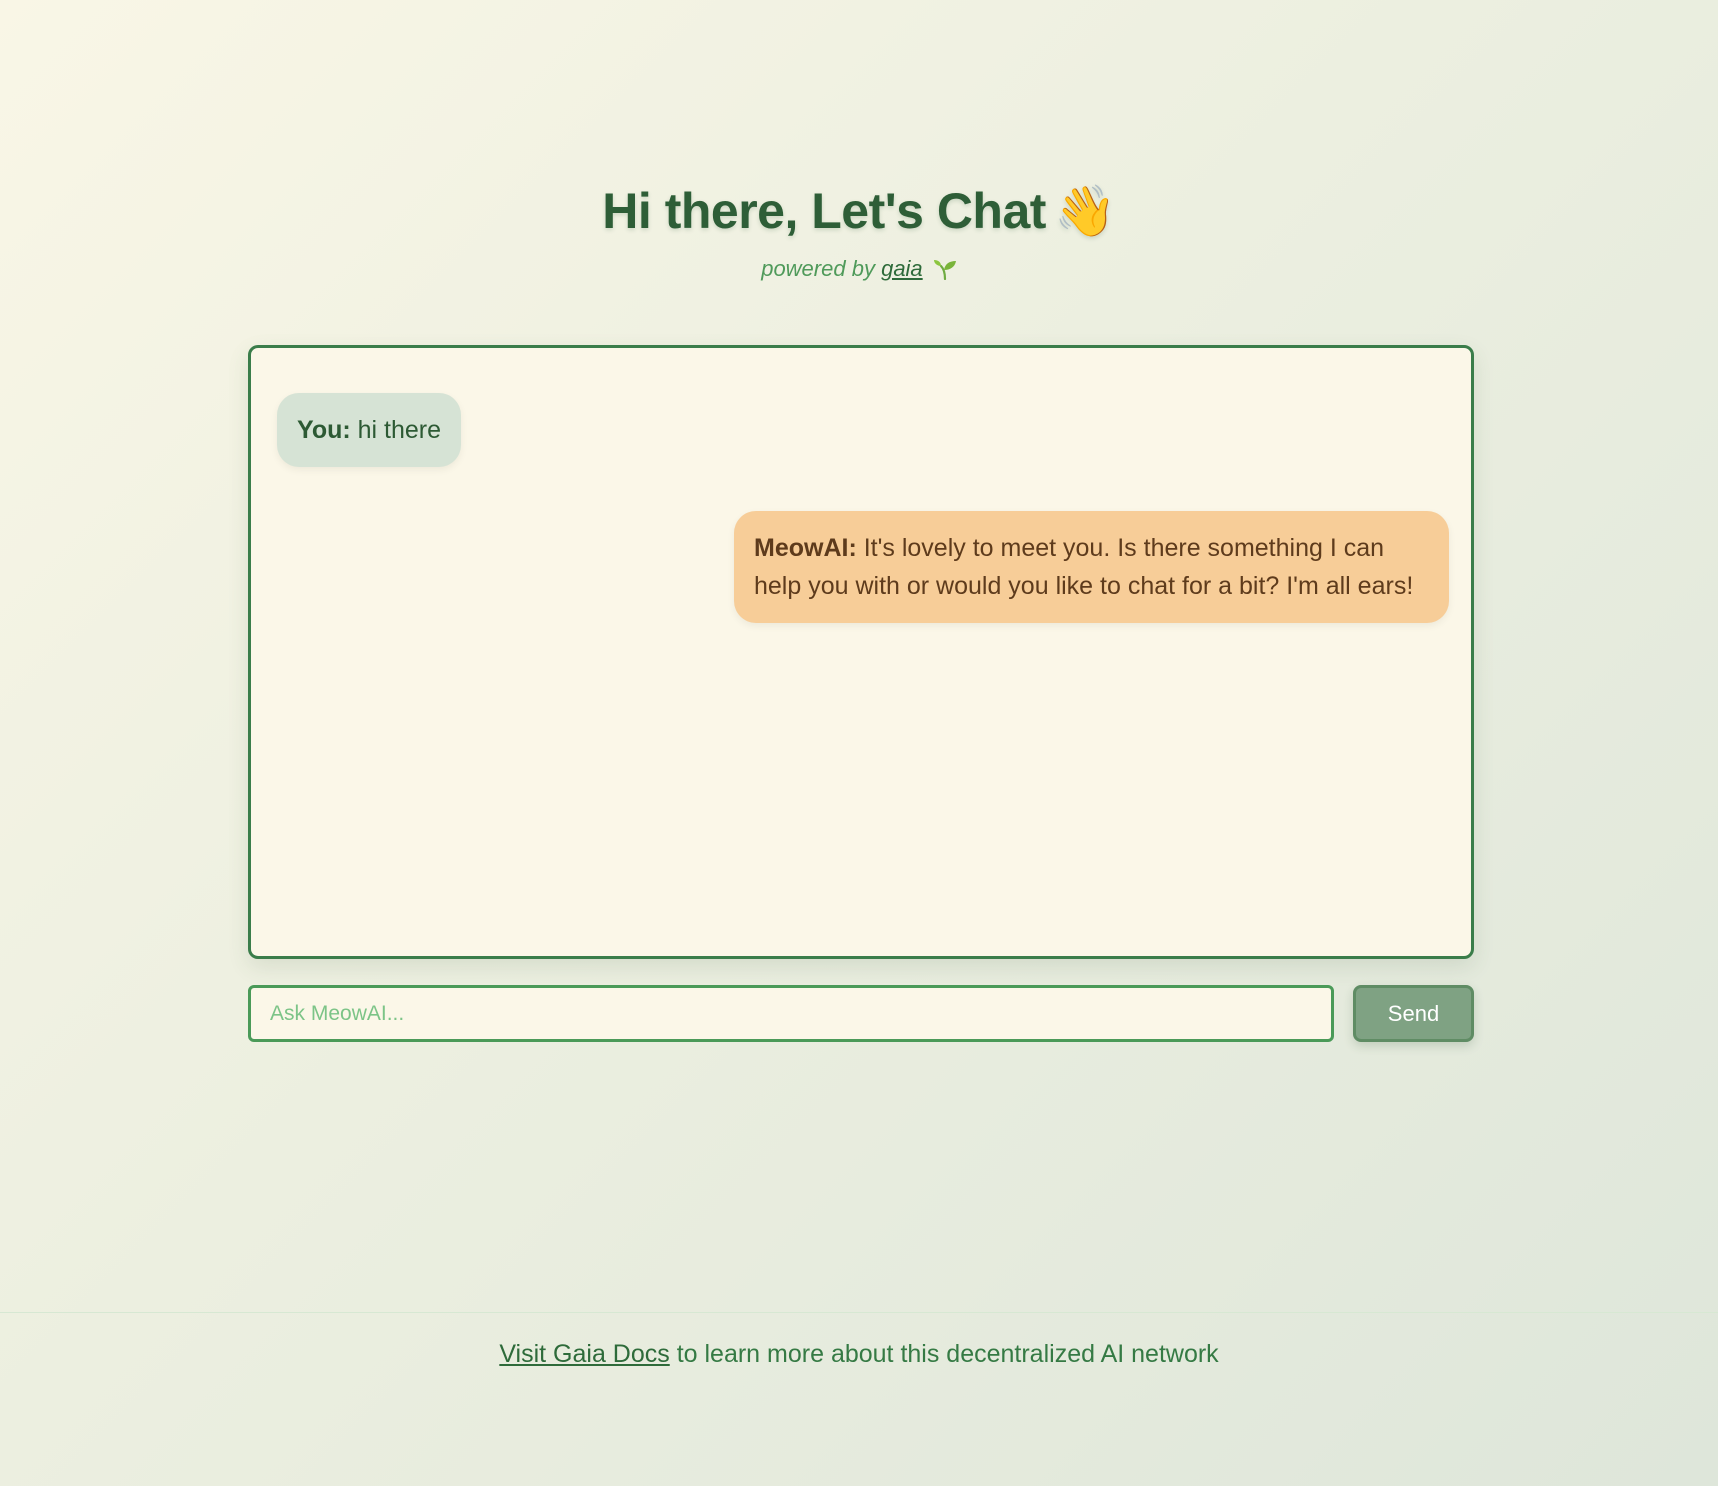 The image size is (1718, 1486). I want to click on user-speaker-label: You:, so click(324, 430).